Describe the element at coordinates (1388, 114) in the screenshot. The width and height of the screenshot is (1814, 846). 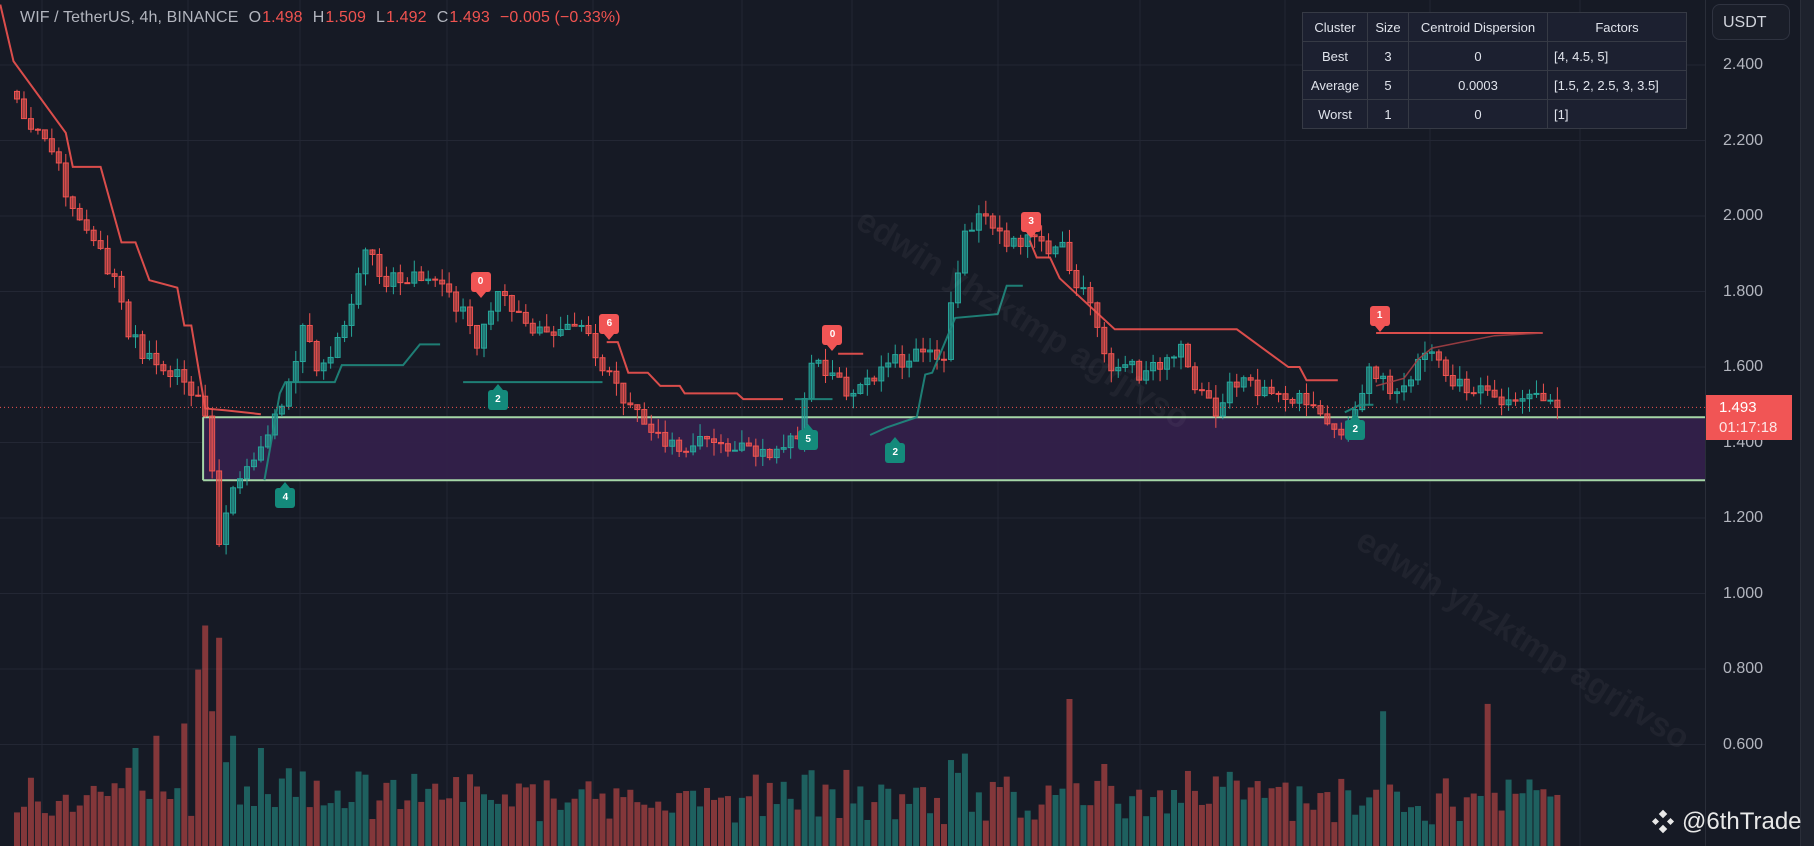
I see `cell: 1` at that location.